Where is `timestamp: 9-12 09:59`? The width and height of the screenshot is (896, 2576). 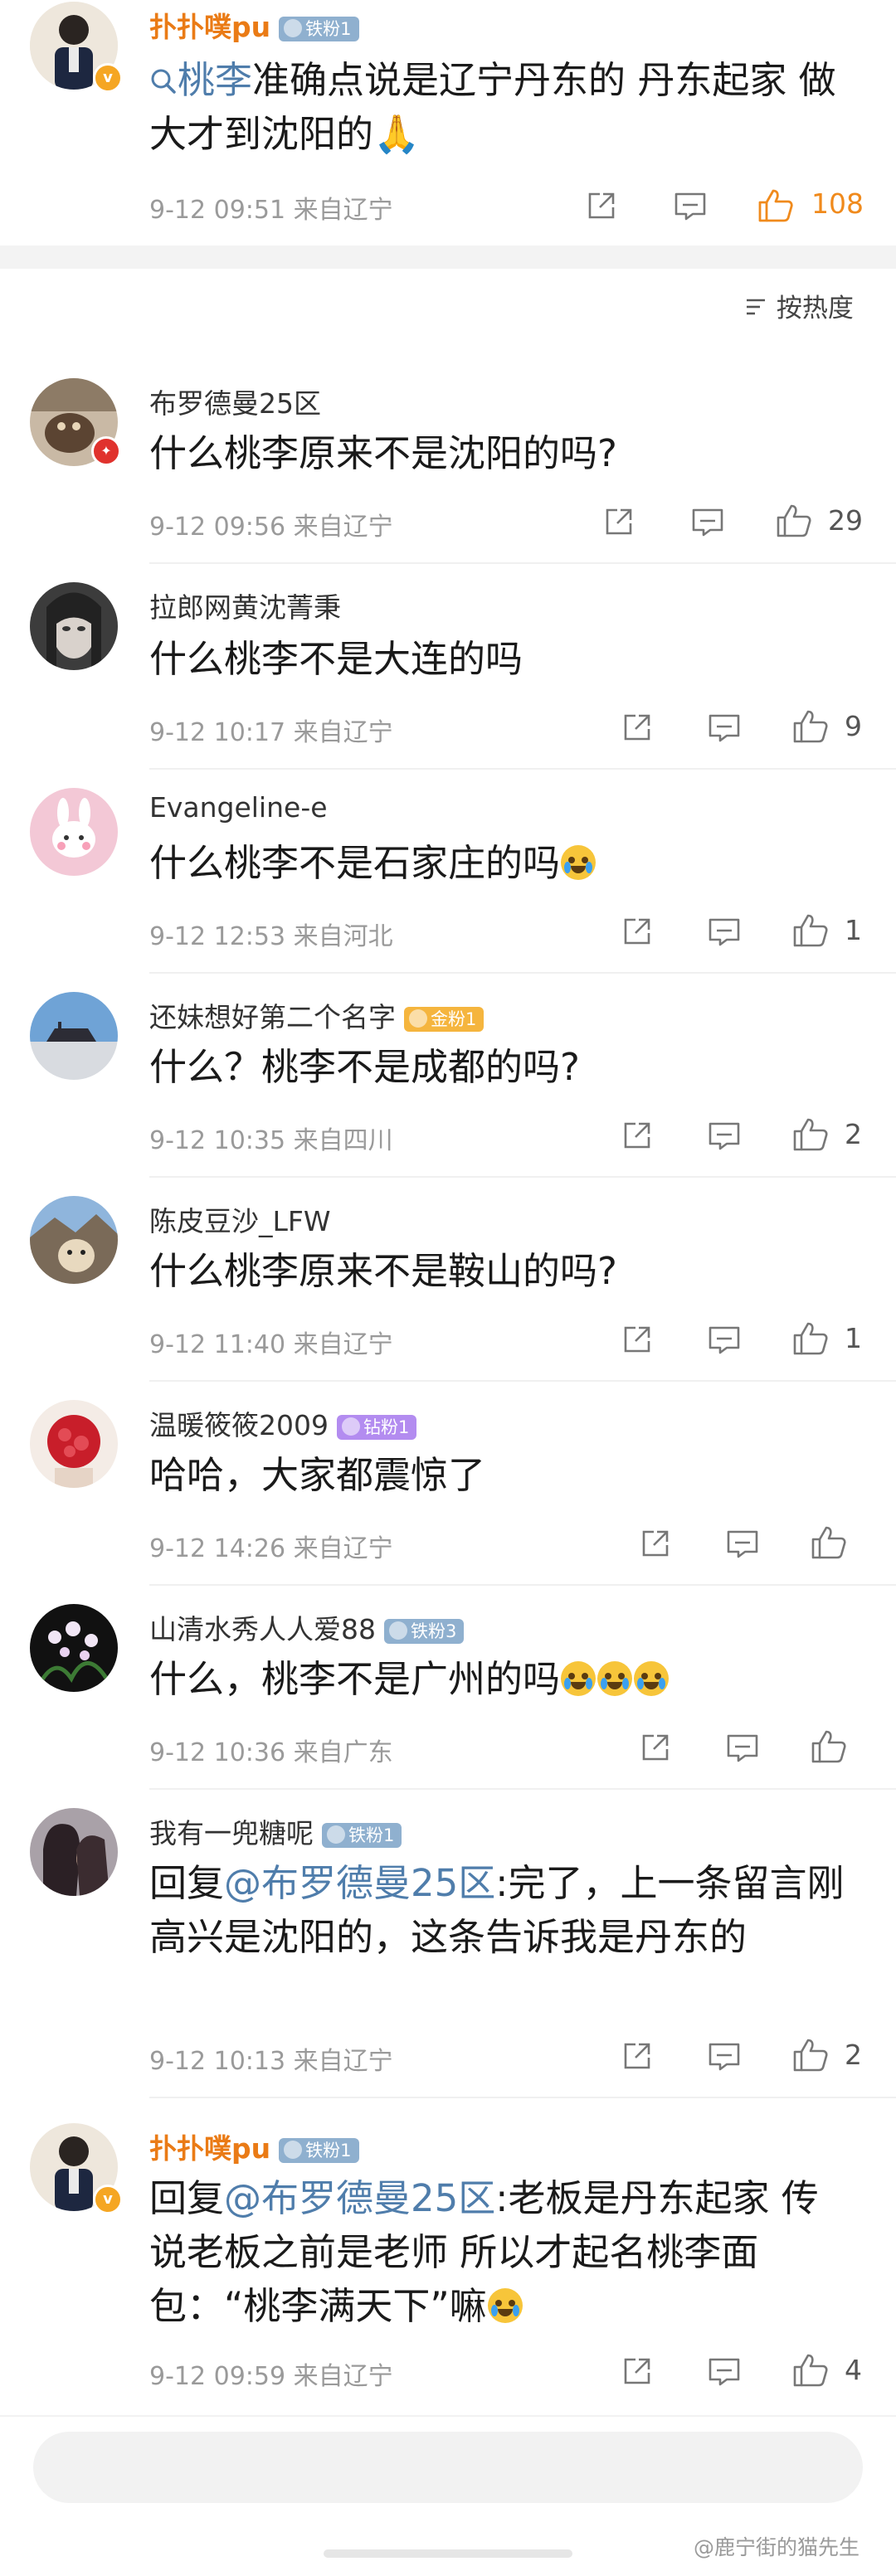 timestamp: 9-12 09:59 is located at coordinates (217, 2376).